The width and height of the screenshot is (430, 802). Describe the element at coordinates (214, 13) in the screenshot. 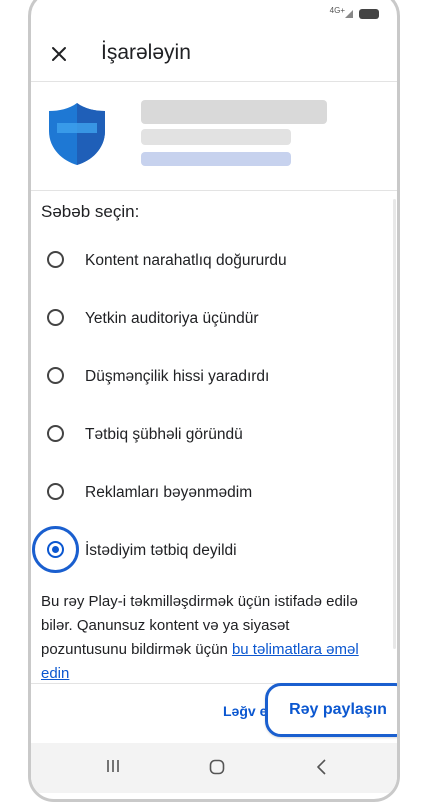

I see `status-bar: 4G+` at that location.